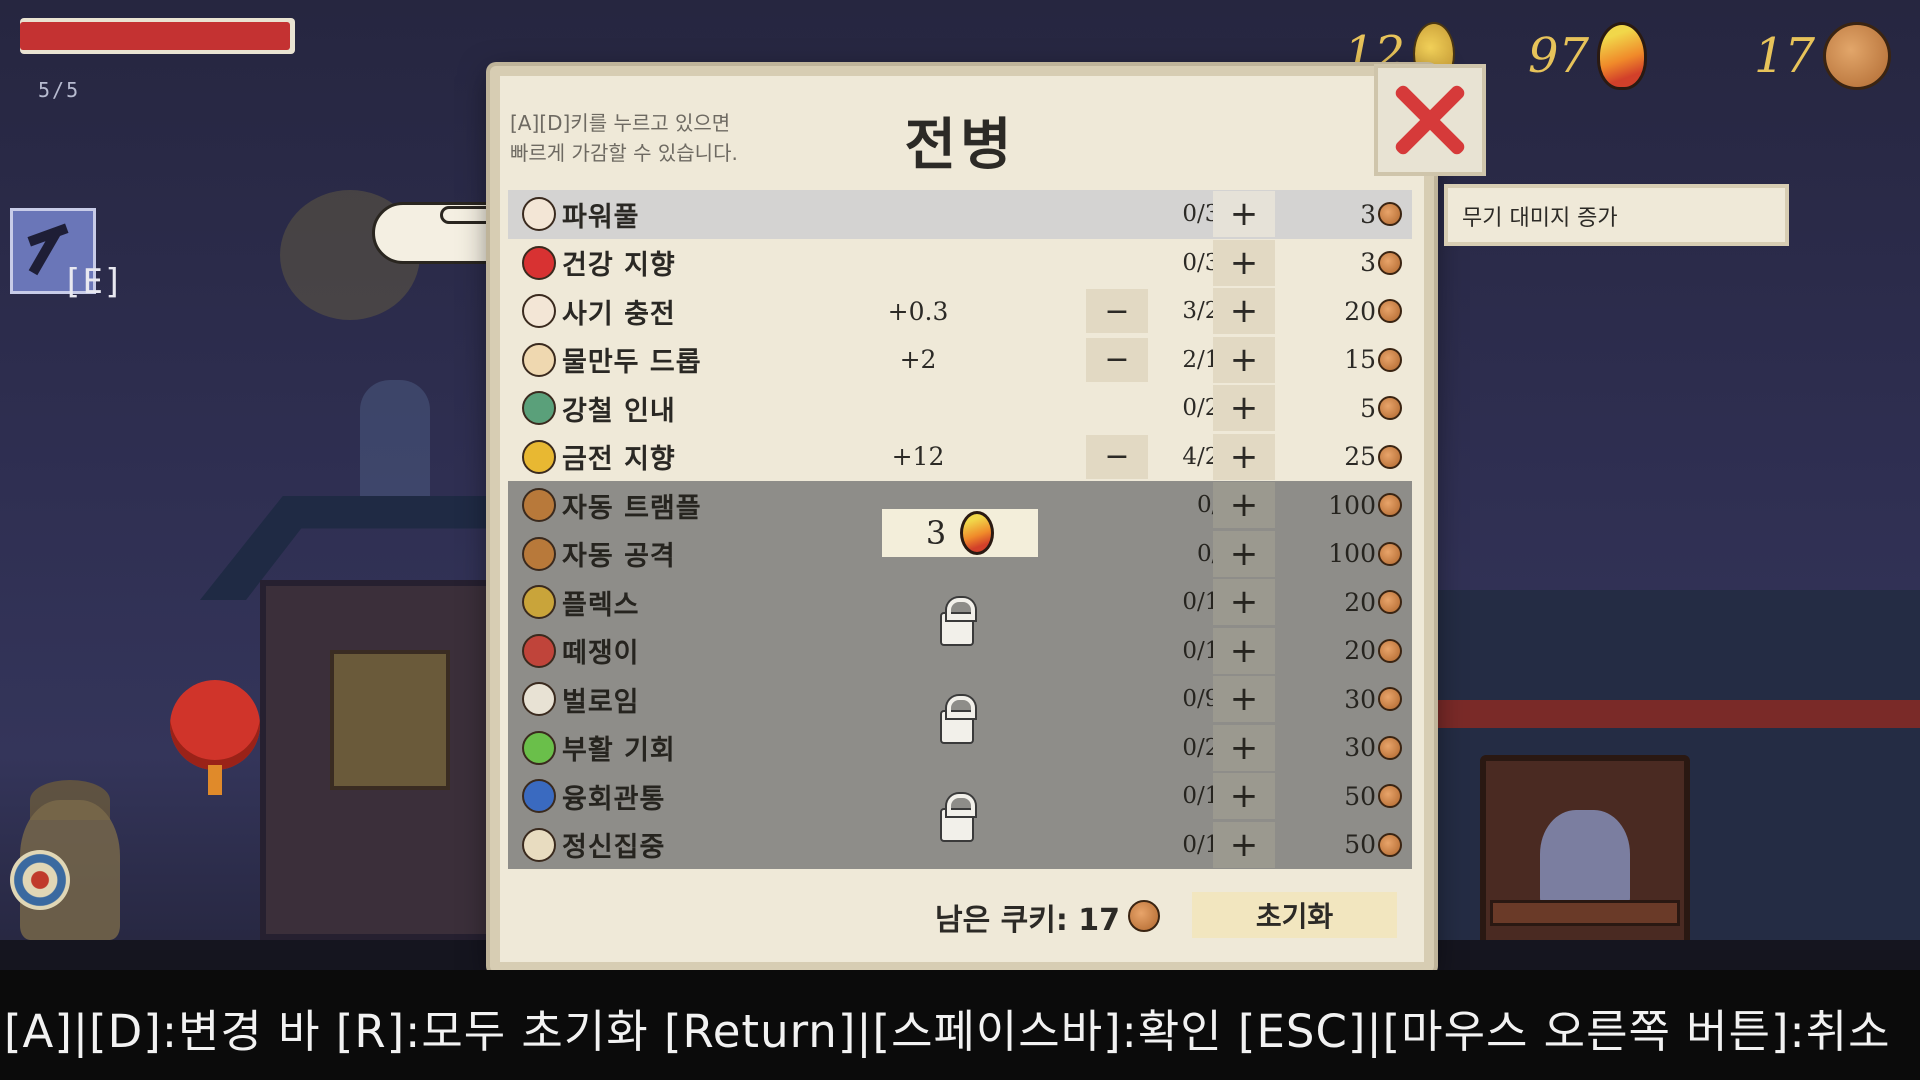 This screenshot has width=1920, height=1080. What do you see at coordinates (632, 363) in the screenshot?
I see `upgrade-name: 물만두 드롭` at bounding box center [632, 363].